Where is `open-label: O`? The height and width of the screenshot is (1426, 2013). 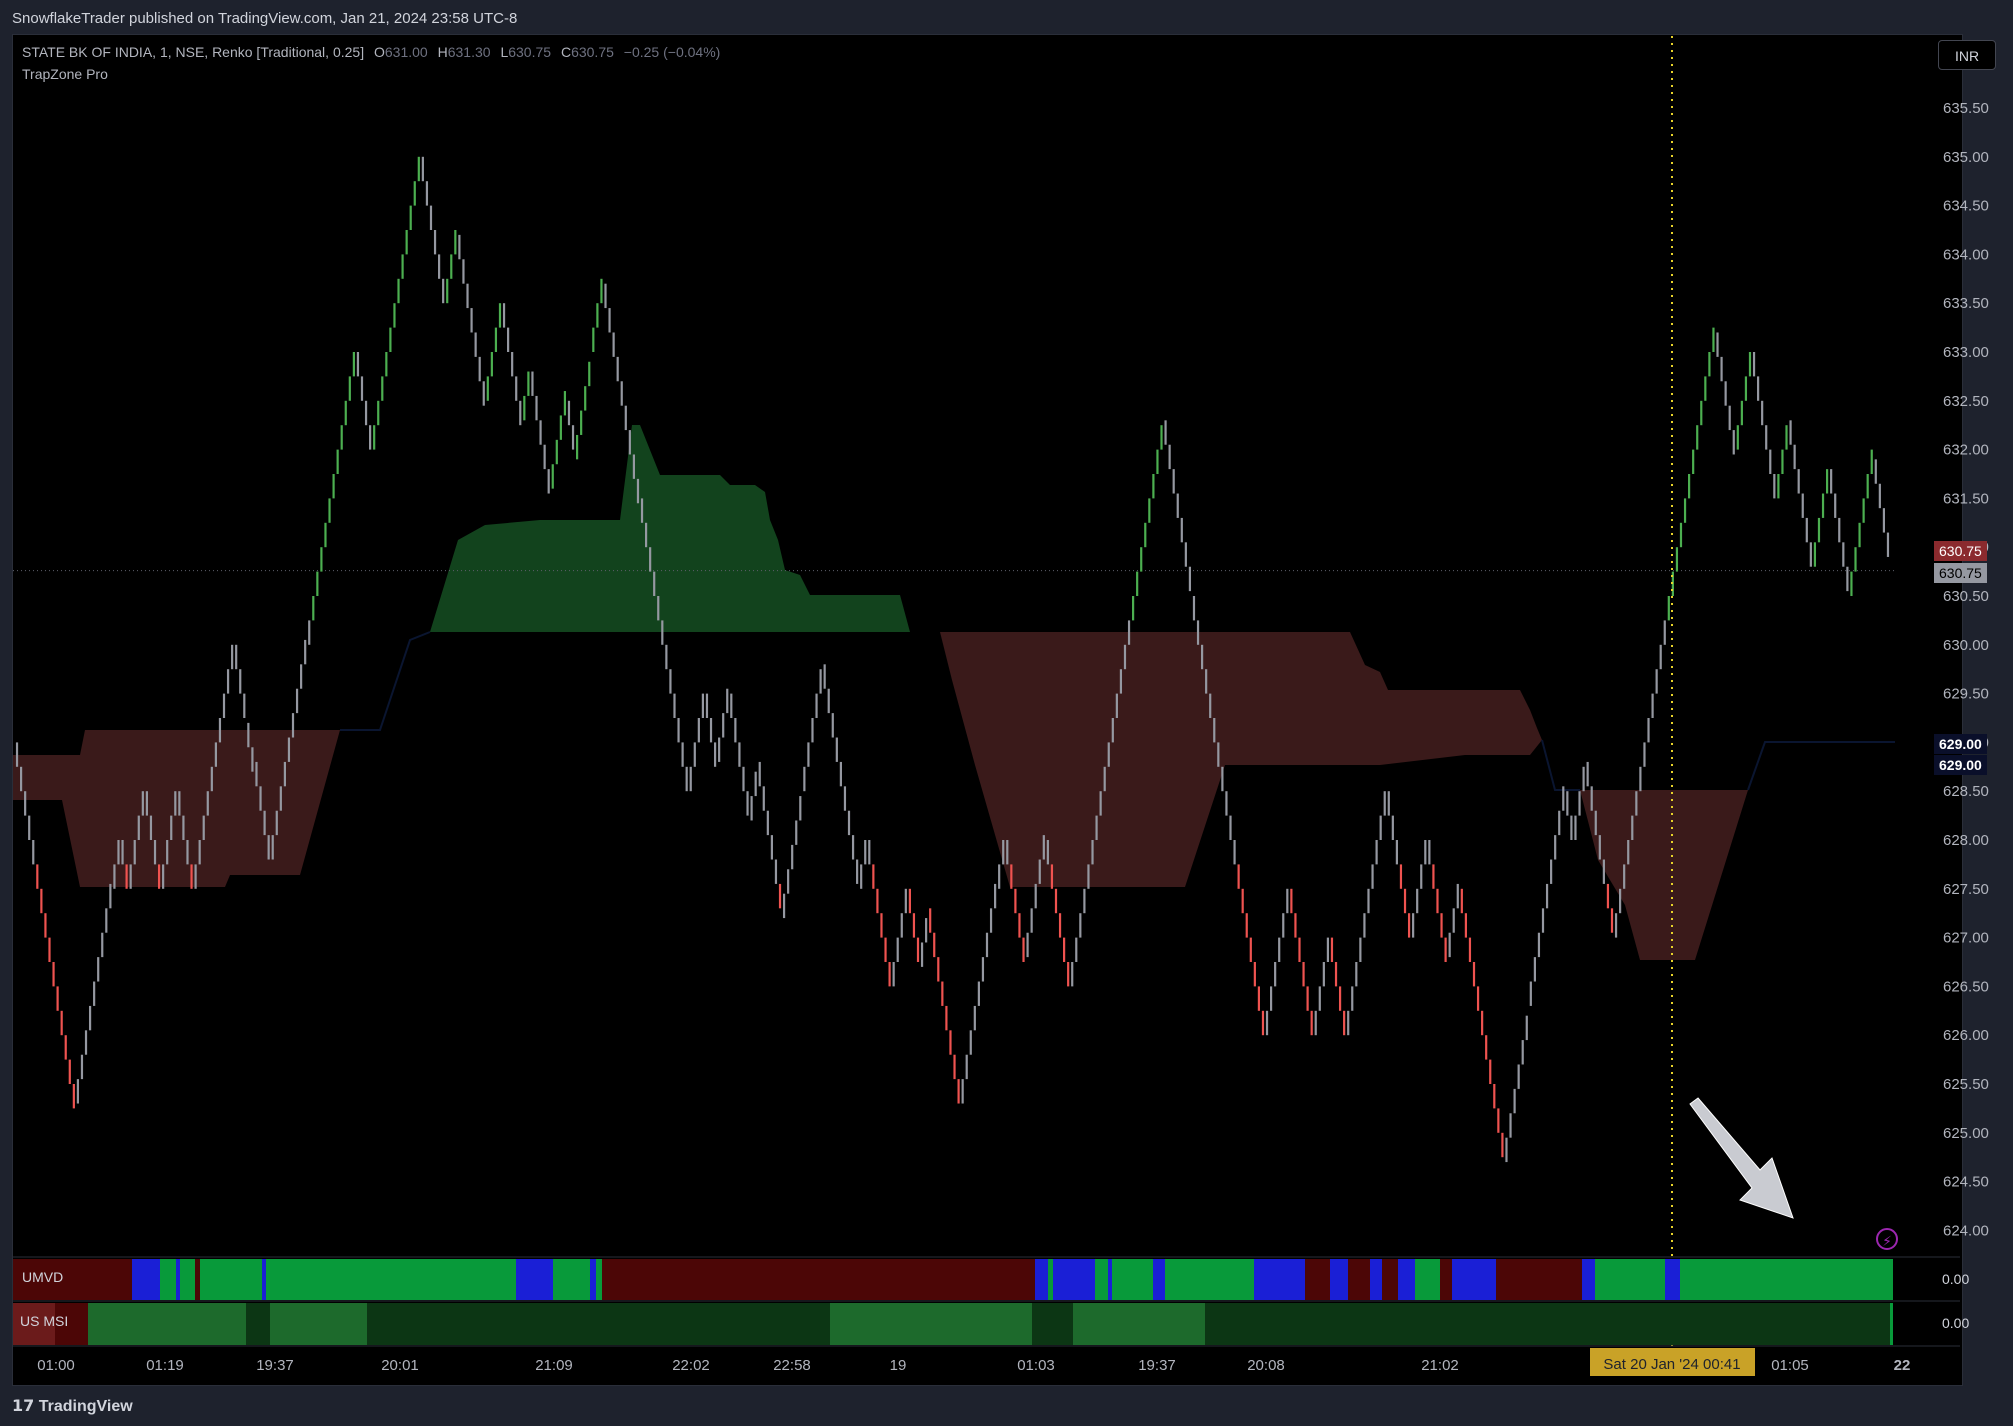 open-label: O is located at coordinates (379, 52).